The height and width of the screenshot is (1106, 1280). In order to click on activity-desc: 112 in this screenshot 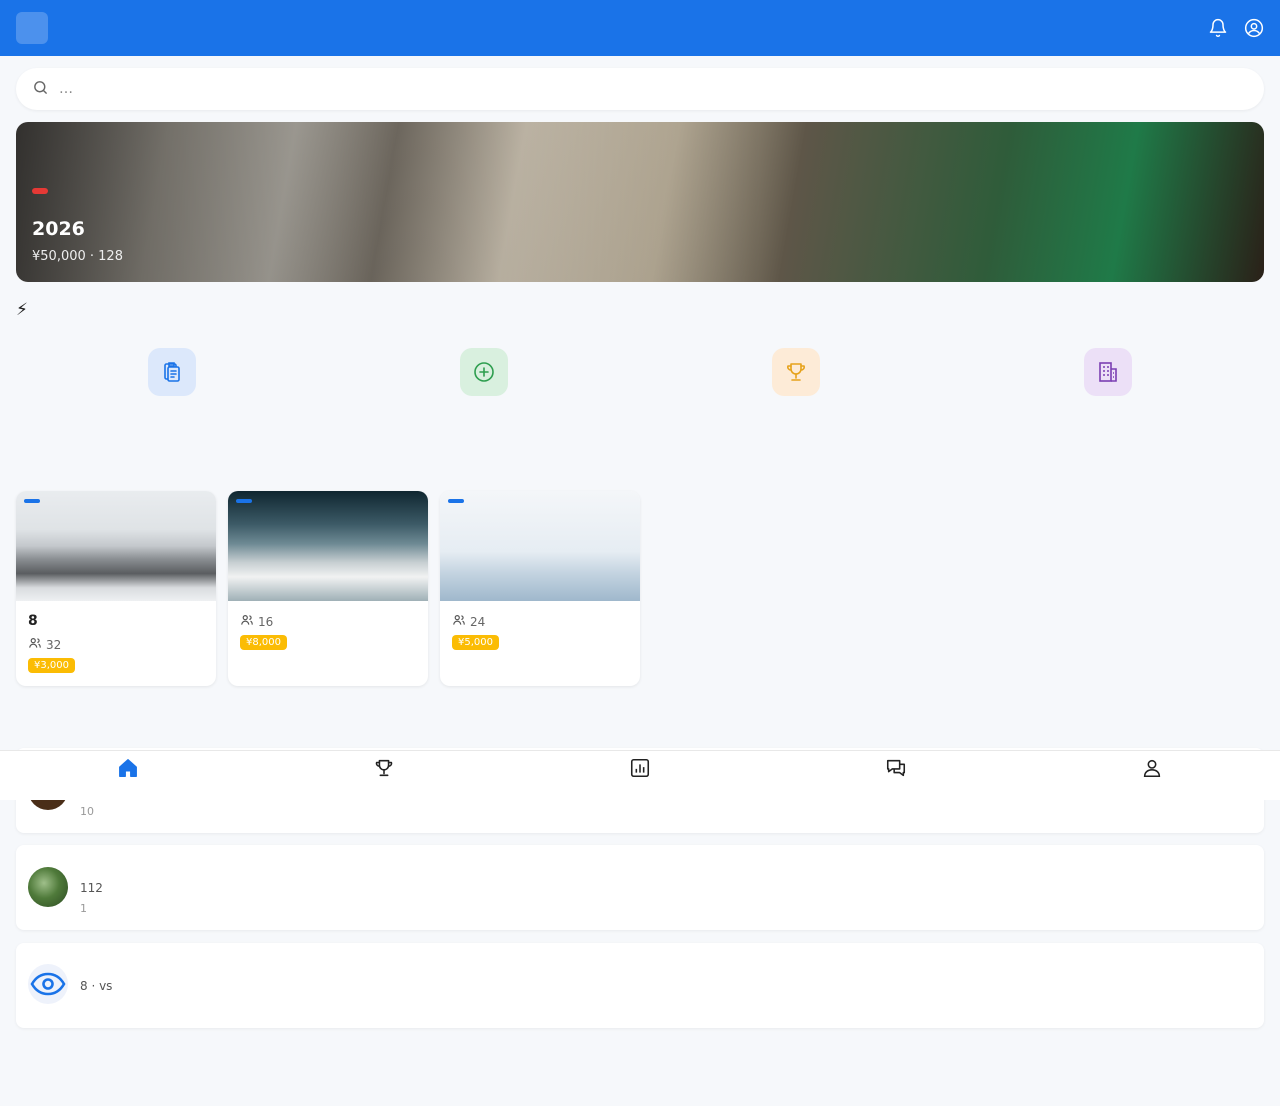, I will do `click(91, 888)`.